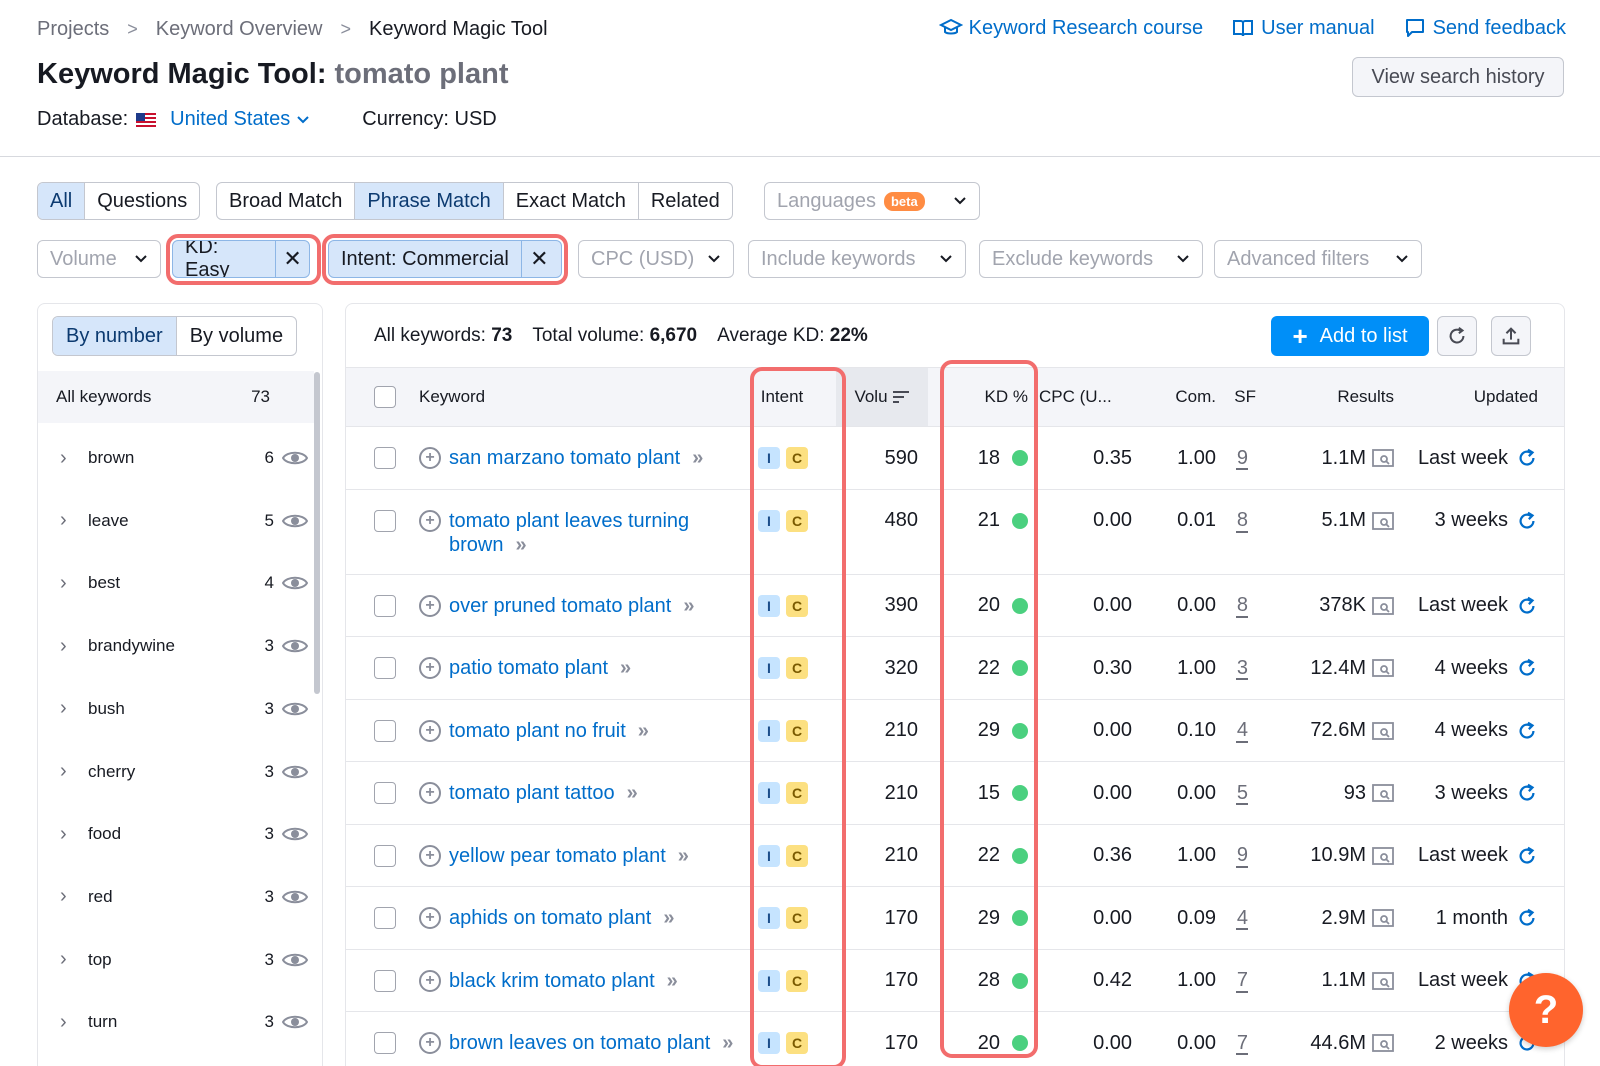 Image resolution: width=1600 pixels, height=1066 pixels. Describe the element at coordinates (1340, 397) in the screenshot. I see `column-results: Results` at that location.